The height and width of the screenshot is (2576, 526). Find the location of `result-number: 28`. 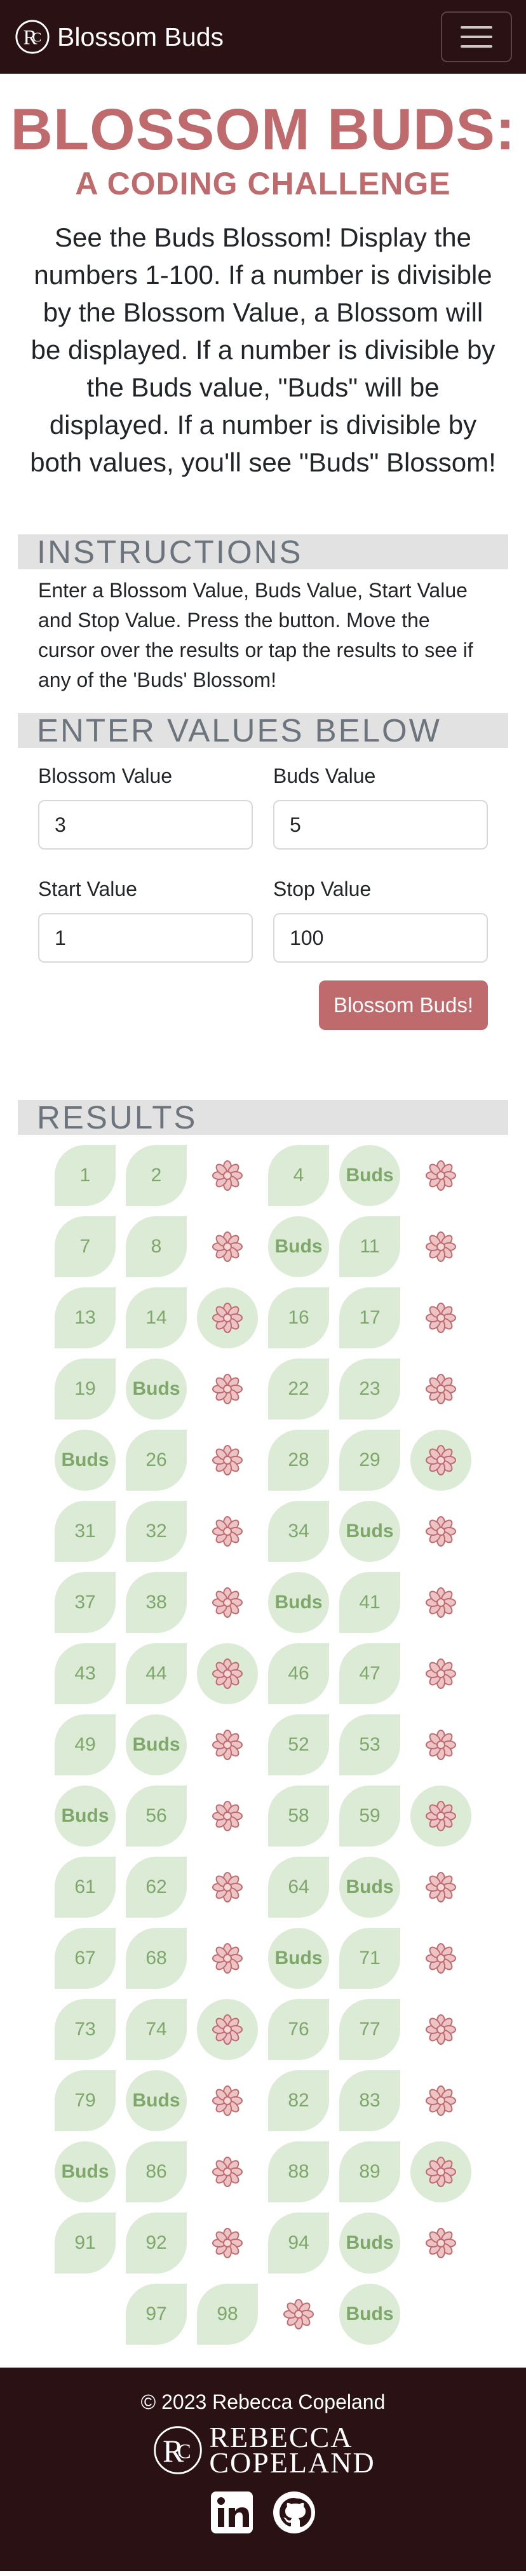

result-number: 28 is located at coordinates (298, 1460).